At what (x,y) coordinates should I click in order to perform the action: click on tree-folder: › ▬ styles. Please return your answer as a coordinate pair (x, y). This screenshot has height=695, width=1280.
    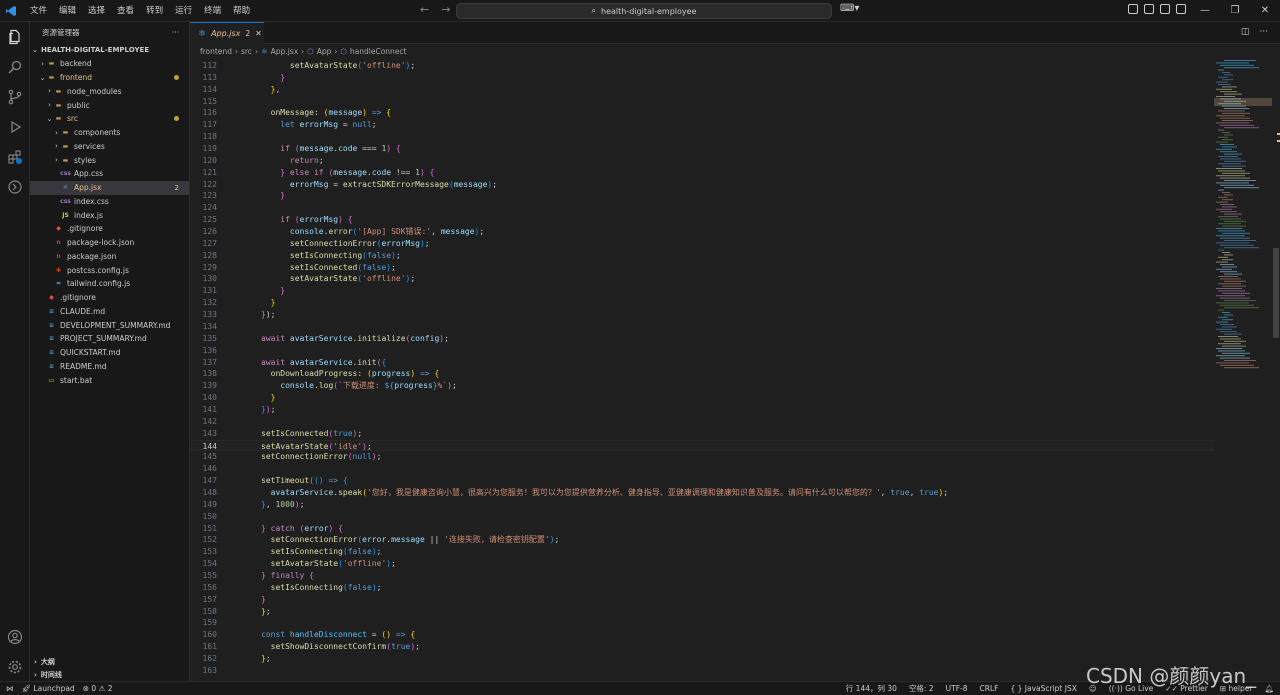
    Looking at the image, I should click on (109, 160).